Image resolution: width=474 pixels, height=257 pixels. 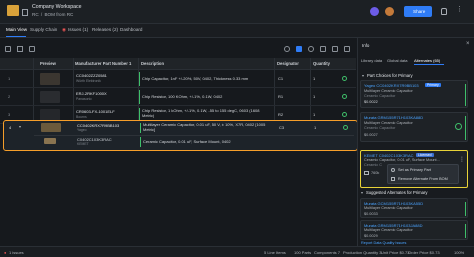 I want to click on issues-count: 1 issues, so click(x=16, y=252).